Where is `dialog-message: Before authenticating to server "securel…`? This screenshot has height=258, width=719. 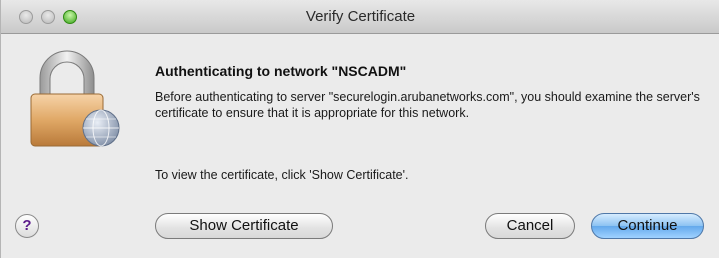
dialog-message: Before authenticating to server "securel… is located at coordinates (427, 105).